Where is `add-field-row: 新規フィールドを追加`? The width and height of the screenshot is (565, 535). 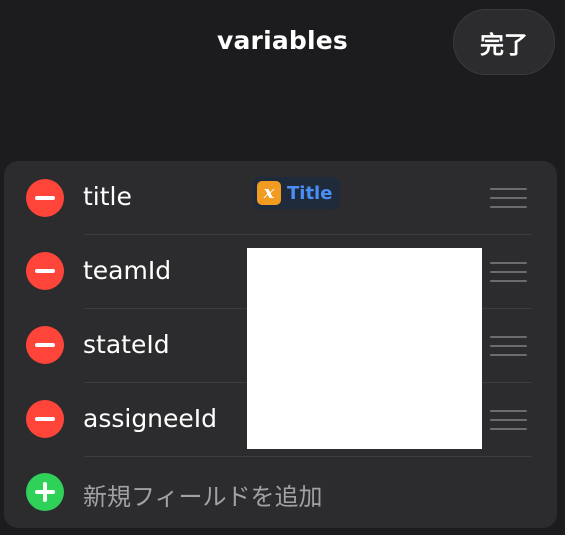
add-field-row: 新規フィールドを追加 is located at coordinates (280, 492).